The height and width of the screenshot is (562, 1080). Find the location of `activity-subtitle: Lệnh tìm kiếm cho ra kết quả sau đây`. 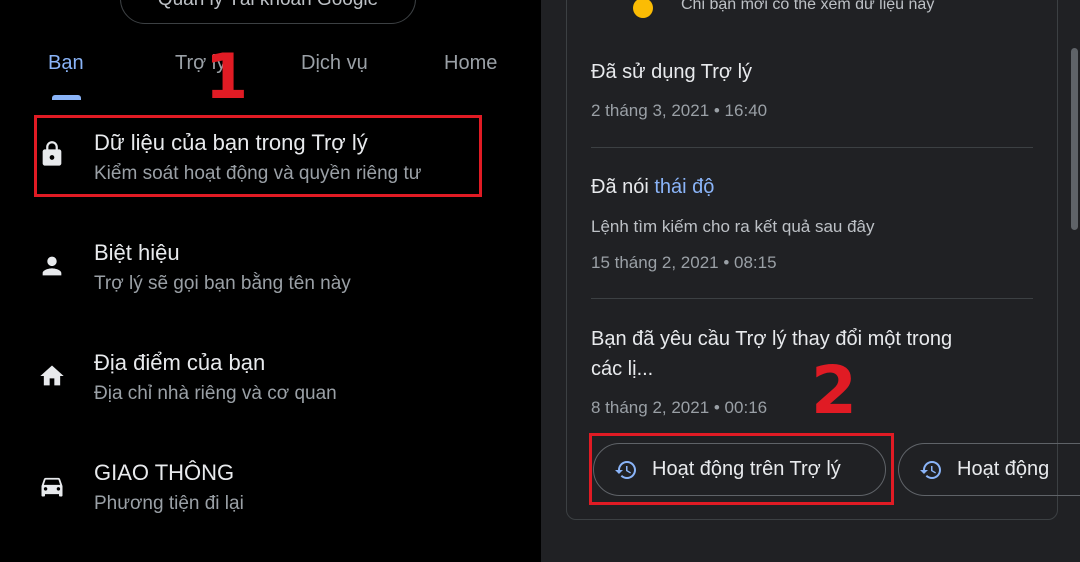

activity-subtitle: Lệnh tìm kiếm cho ra kết quả sau đây is located at coordinates (733, 226).